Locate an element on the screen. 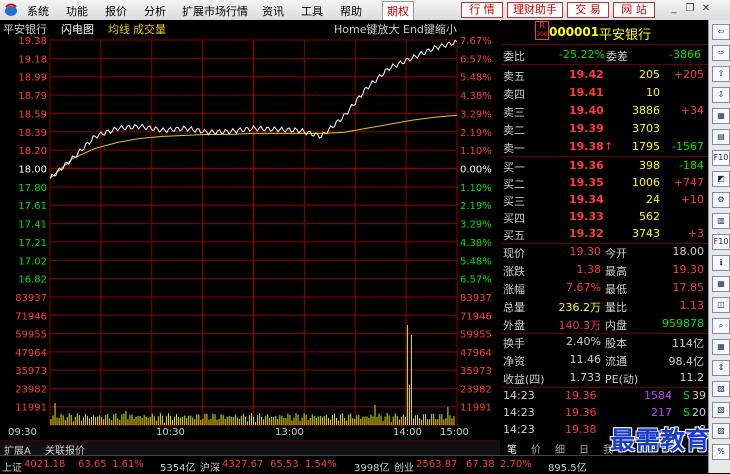 Image resolution: width=730 pixels, height=474 pixels. weibi-value: -25.22% is located at coordinates (582, 54).